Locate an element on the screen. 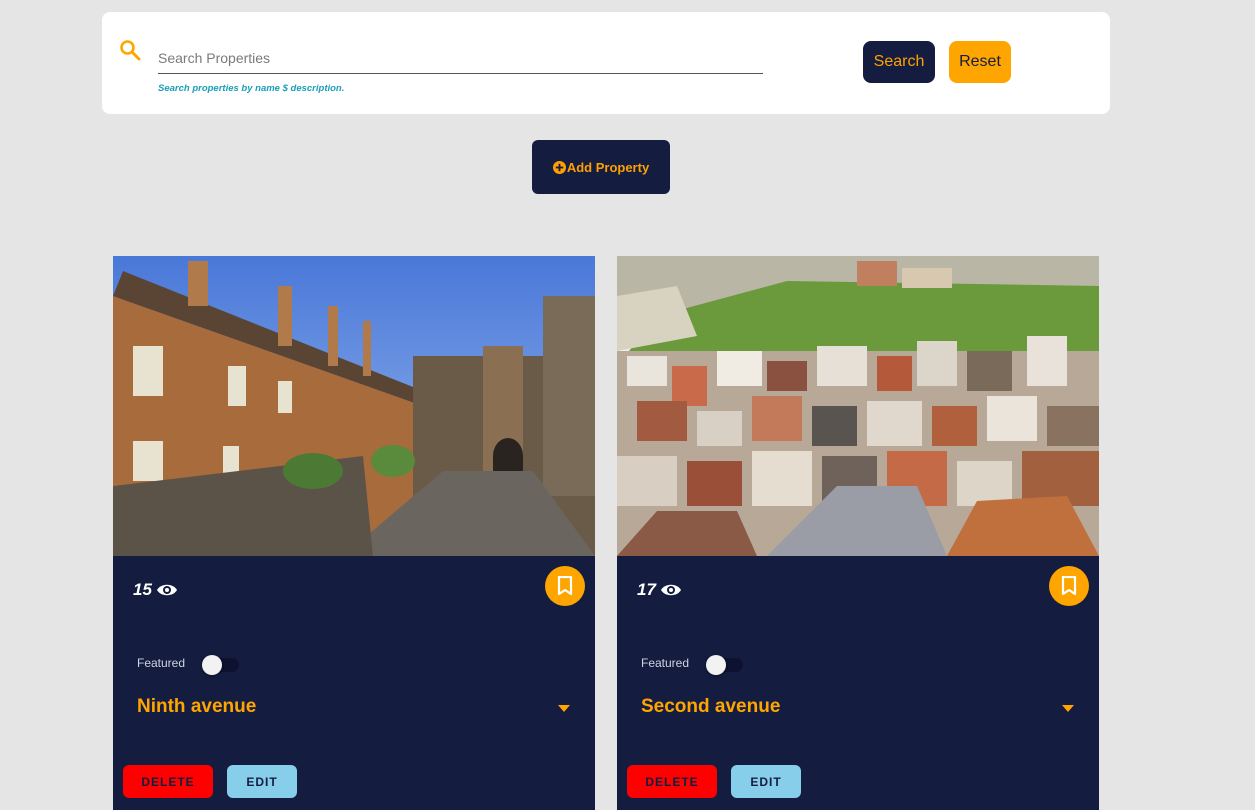  views-count: 17 is located at coordinates (659, 590).